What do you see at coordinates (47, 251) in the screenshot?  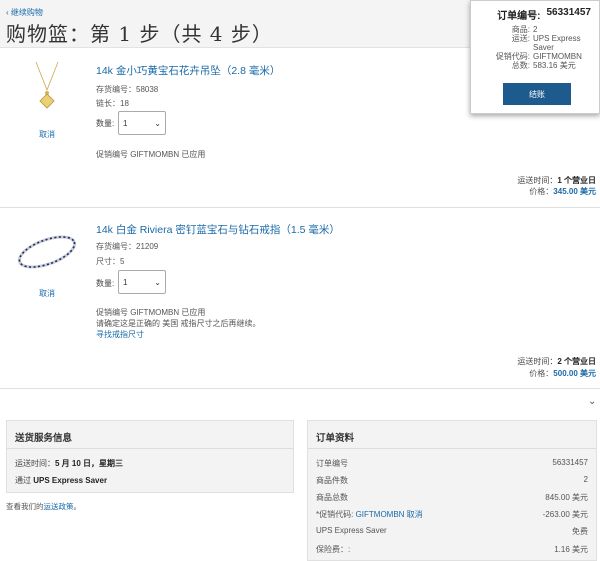 I see `ring-image` at bounding box center [47, 251].